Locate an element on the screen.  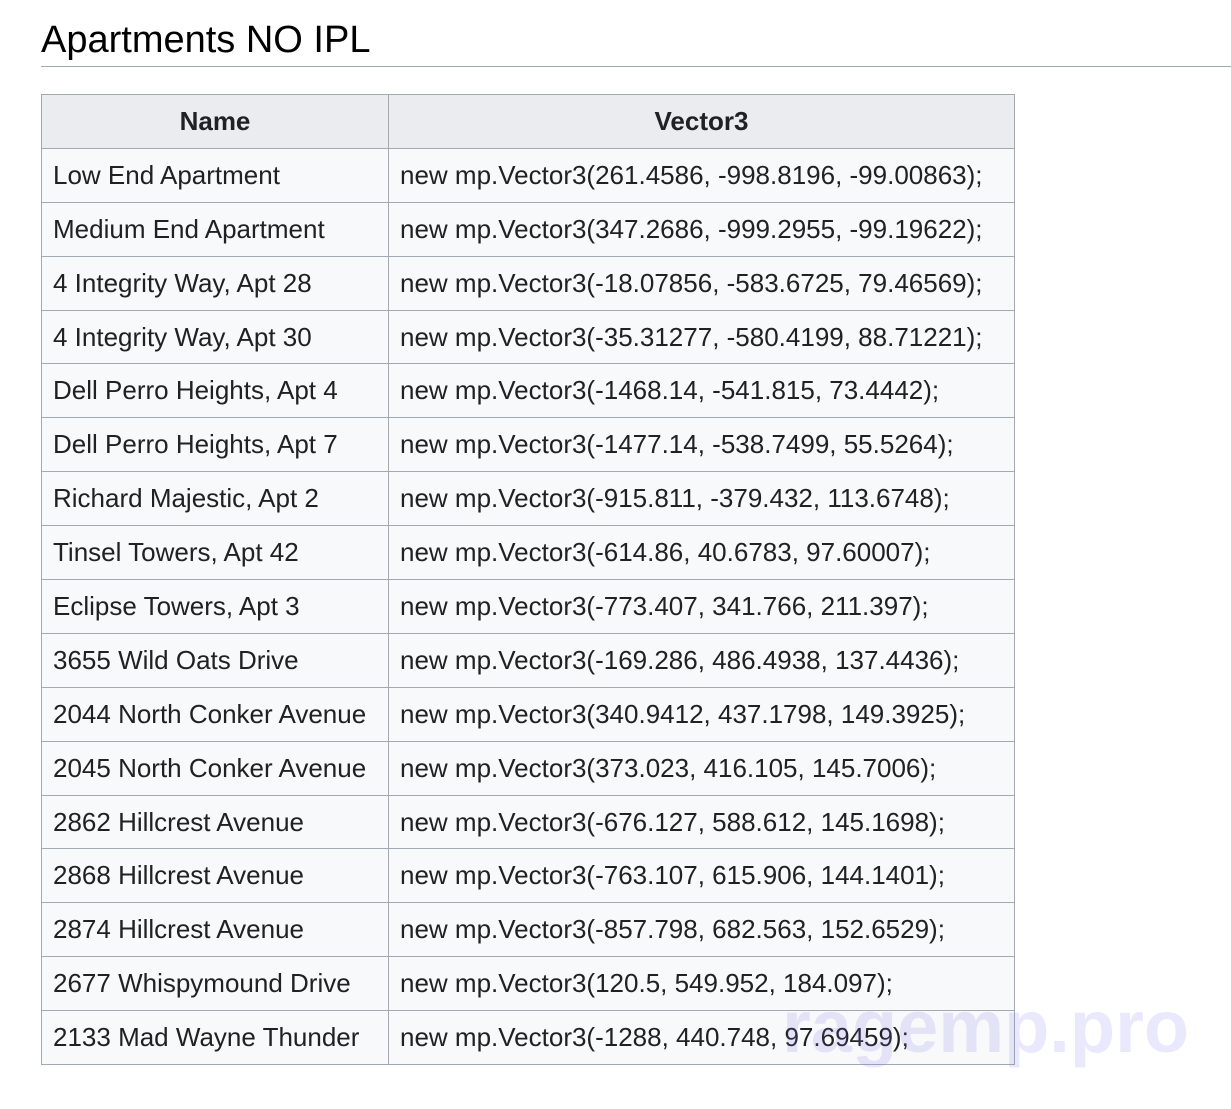
apartment-name-cell: Tinsel Towers, Apt 42 is located at coordinates (215, 553).